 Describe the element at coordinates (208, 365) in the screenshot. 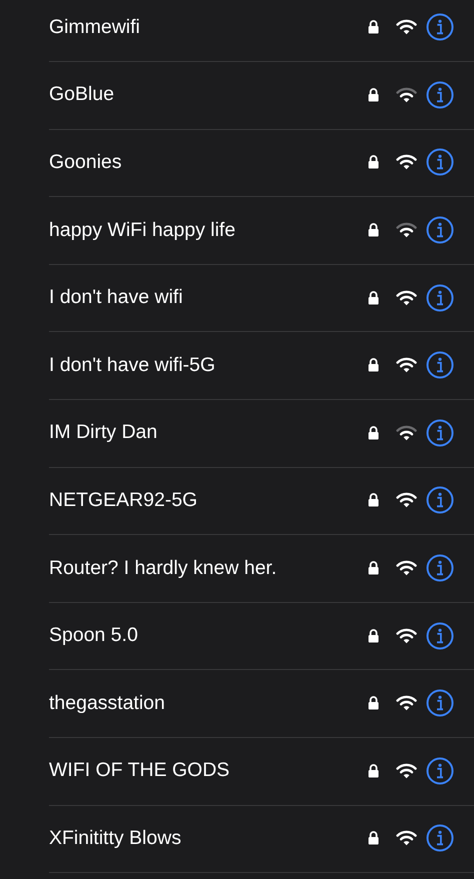

I see `network-name: I don't have wifi-5G` at that location.